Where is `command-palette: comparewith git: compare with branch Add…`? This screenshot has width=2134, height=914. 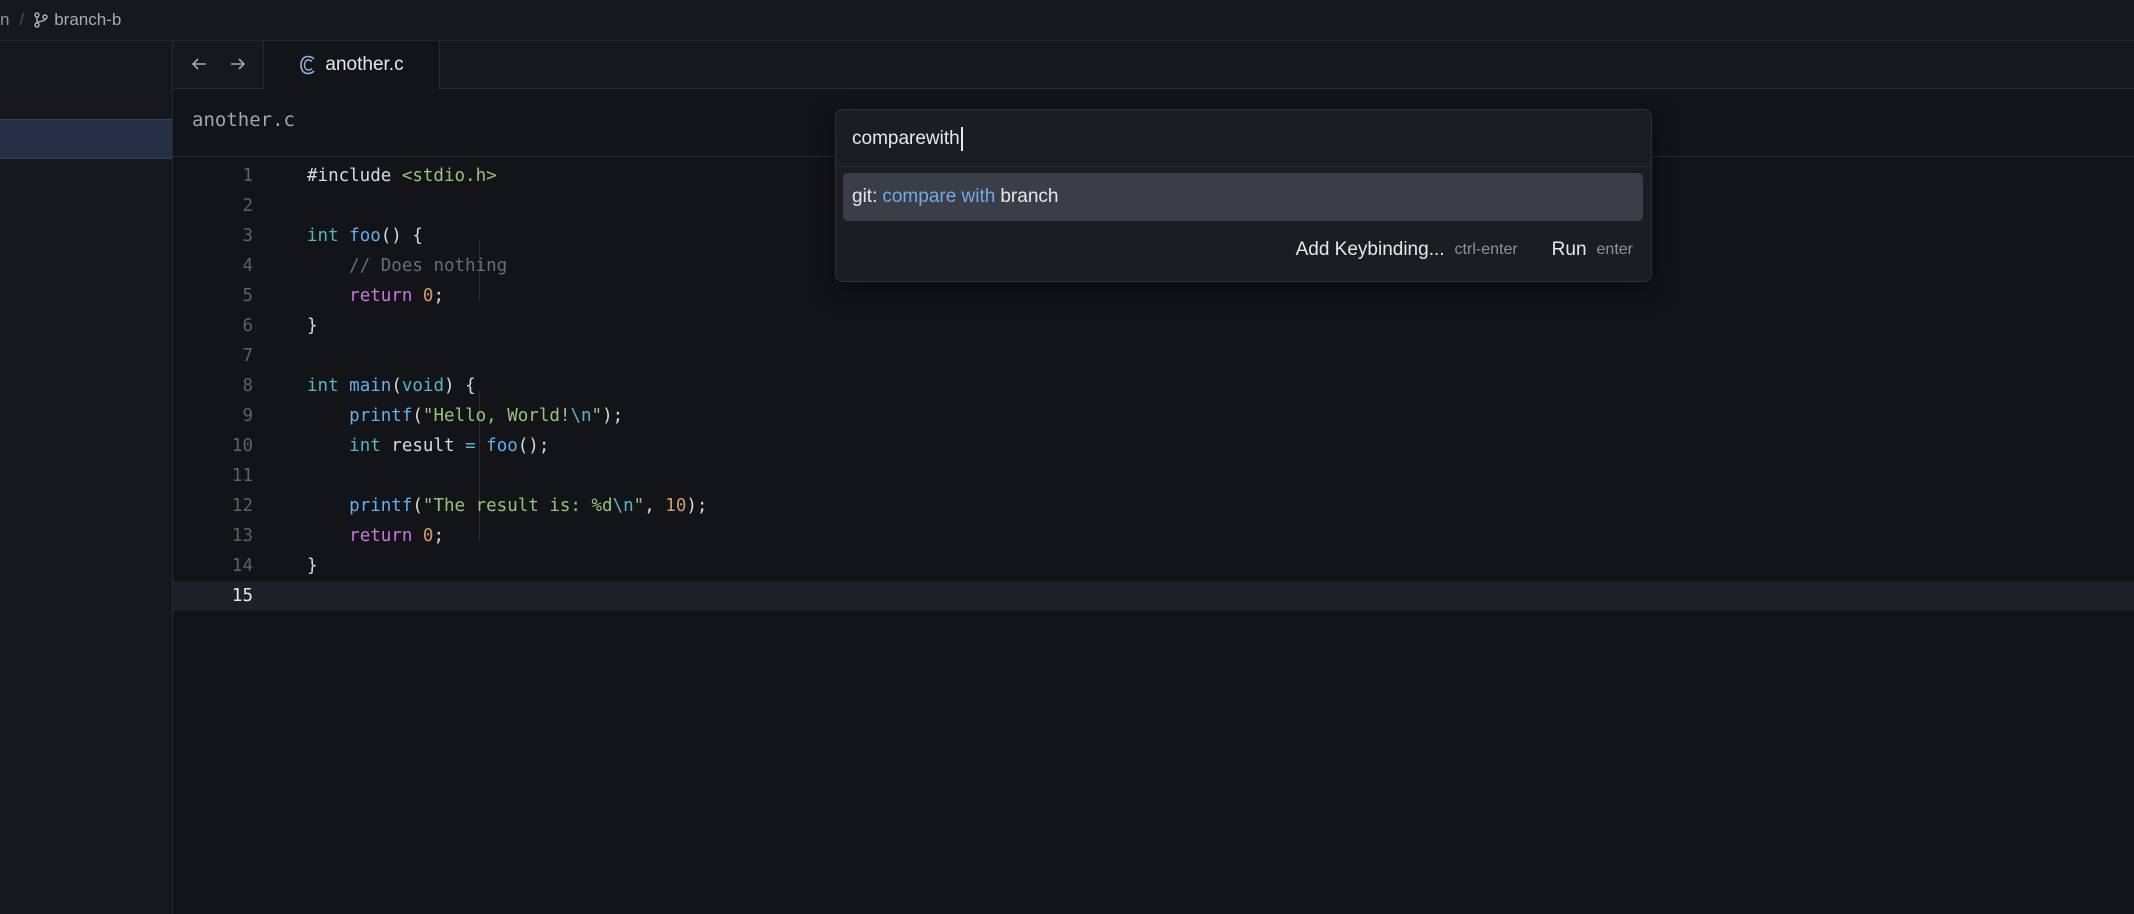 command-palette: comparewith git: compare with branch Add… is located at coordinates (1243, 195).